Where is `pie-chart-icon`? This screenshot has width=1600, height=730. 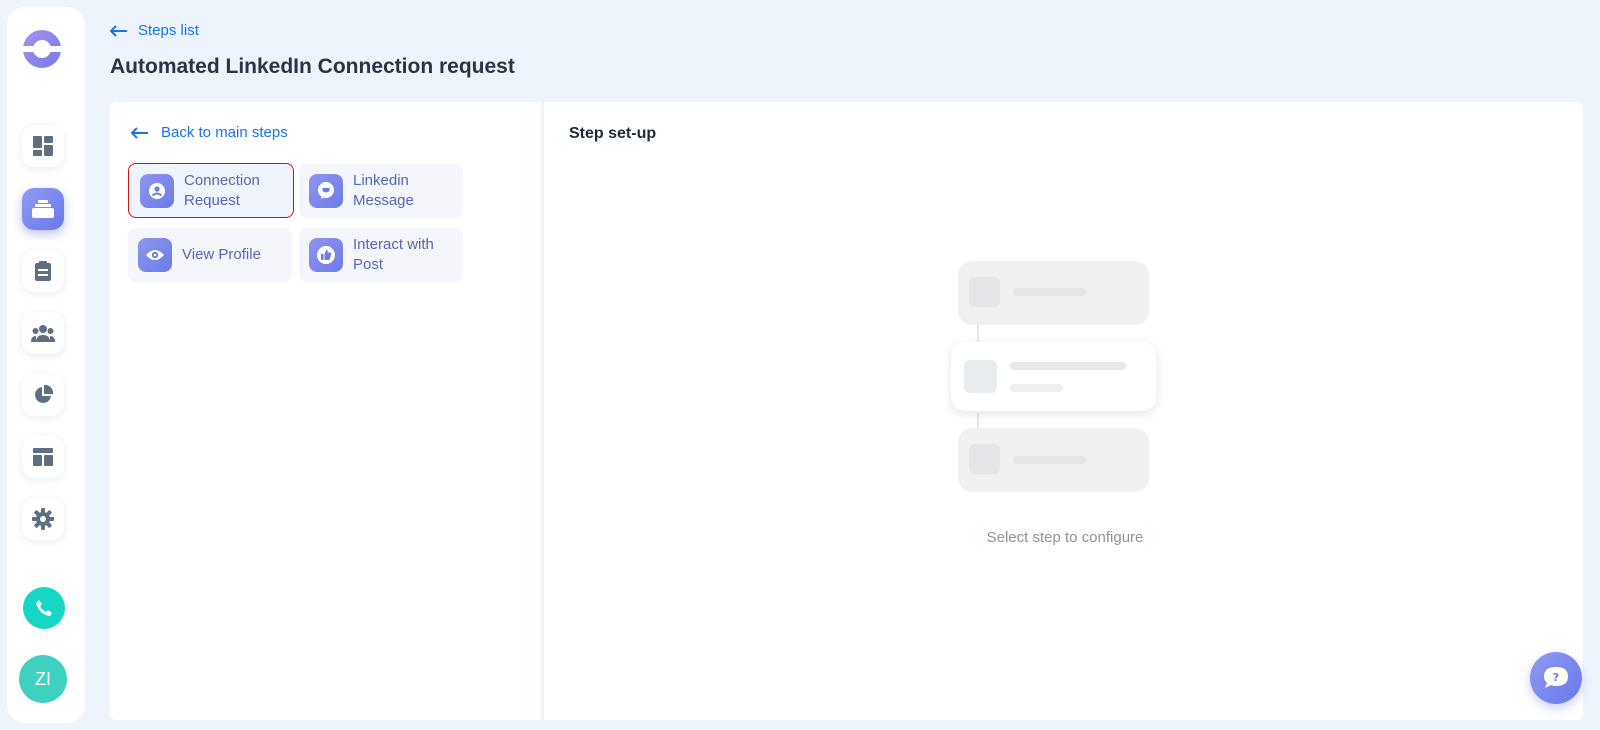
pie-chart-icon is located at coordinates (44, 394).